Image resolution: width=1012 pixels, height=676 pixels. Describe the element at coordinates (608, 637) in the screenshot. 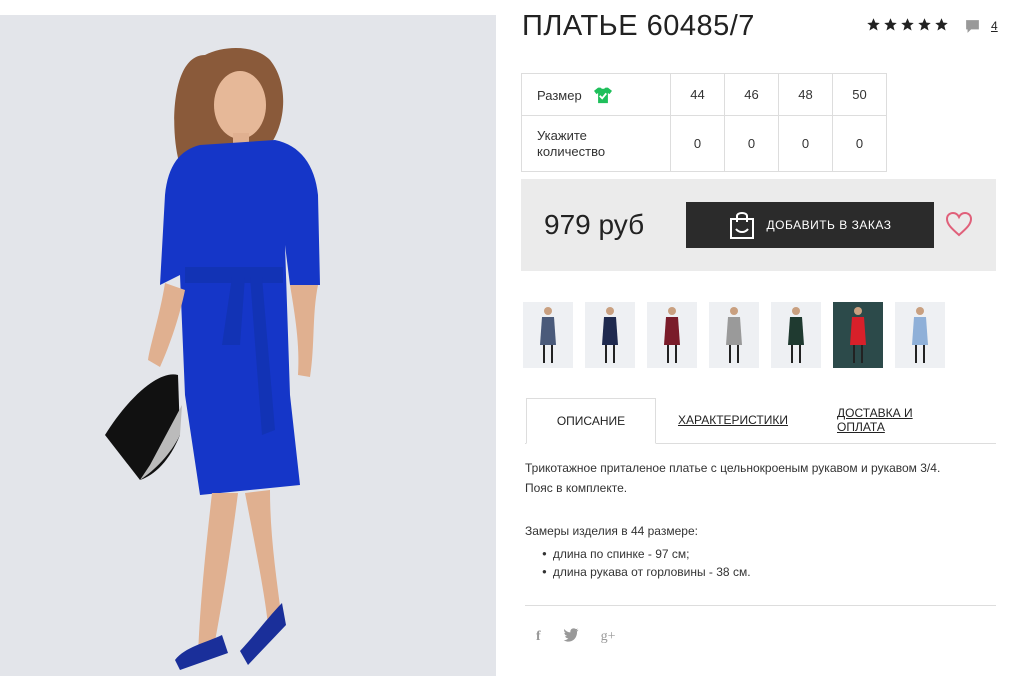

I see `google-plus-icon: g+` at that location.